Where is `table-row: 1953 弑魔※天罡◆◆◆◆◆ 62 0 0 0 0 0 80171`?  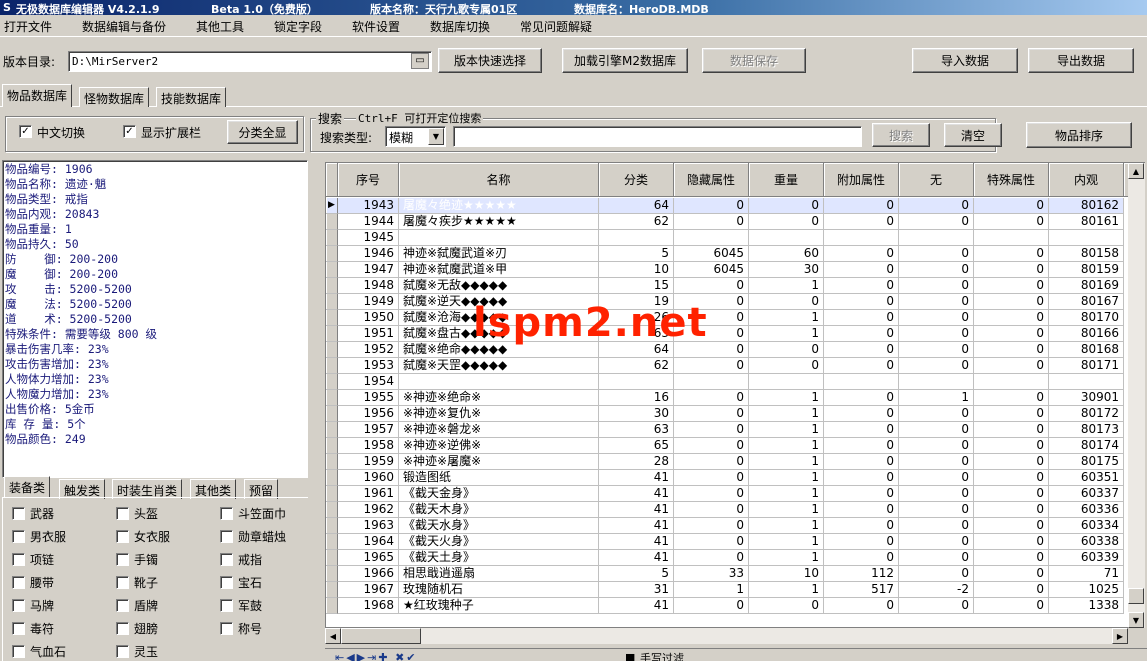 table-row: 1953 弑魔※天罡◆◆◆◆◆ 62 0 0 0 0 0 80171 is located at coordinates (735, 366).